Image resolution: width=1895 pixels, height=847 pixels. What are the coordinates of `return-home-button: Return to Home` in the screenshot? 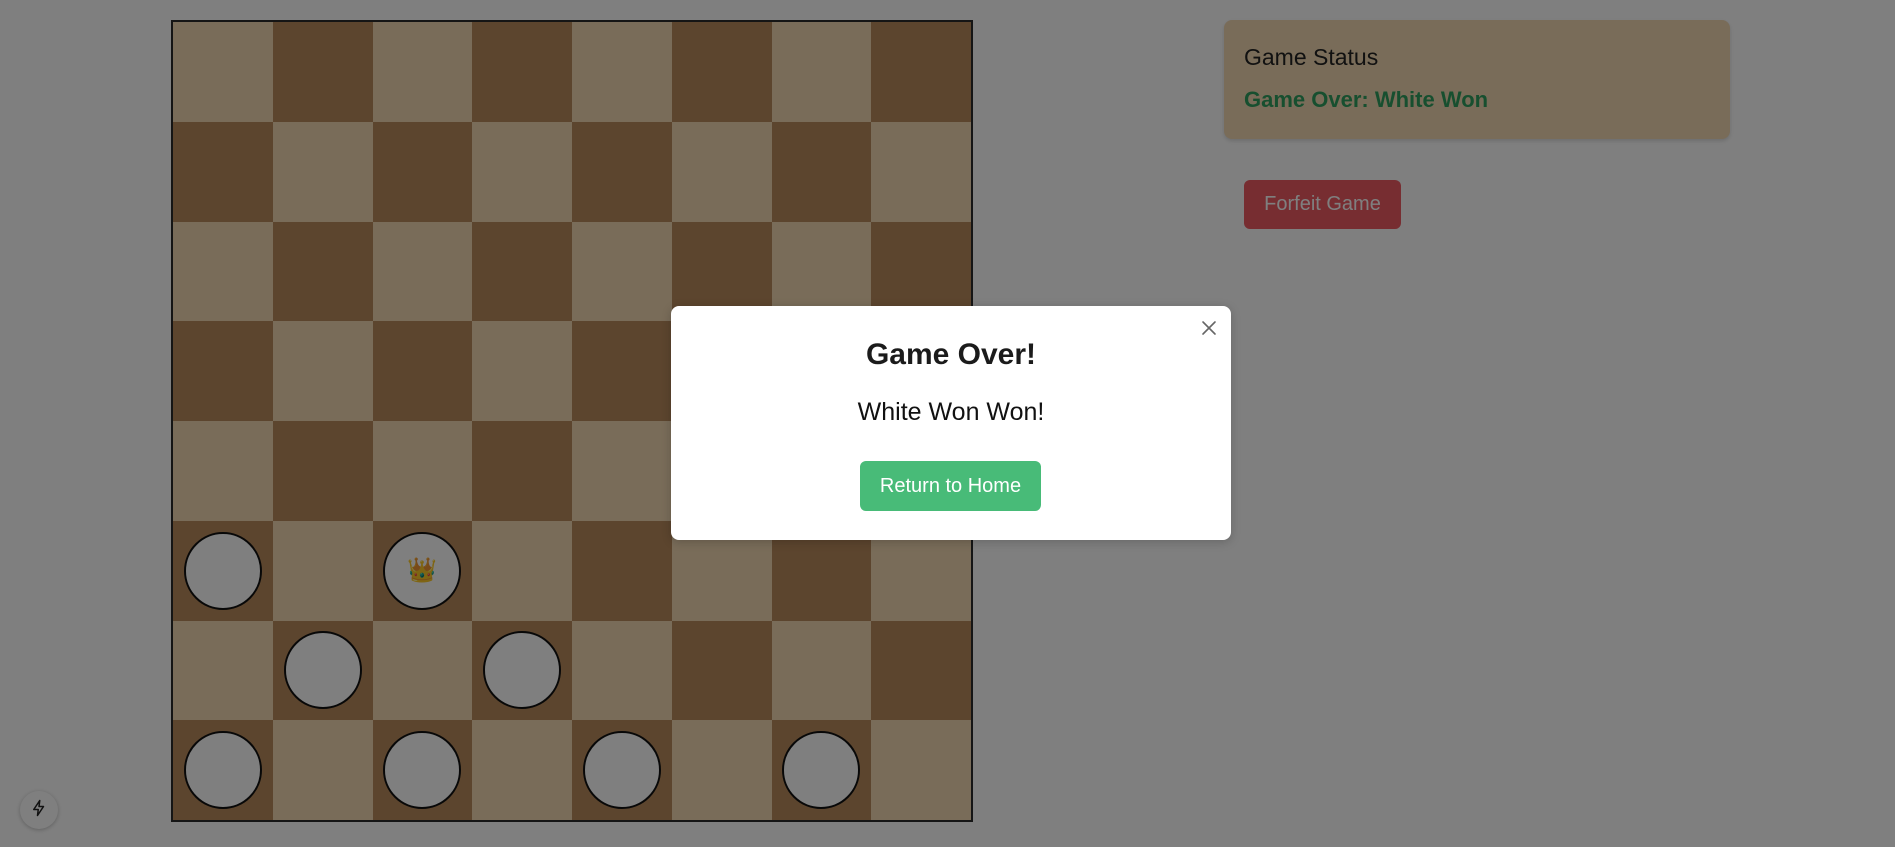 It's located at (950, 486).